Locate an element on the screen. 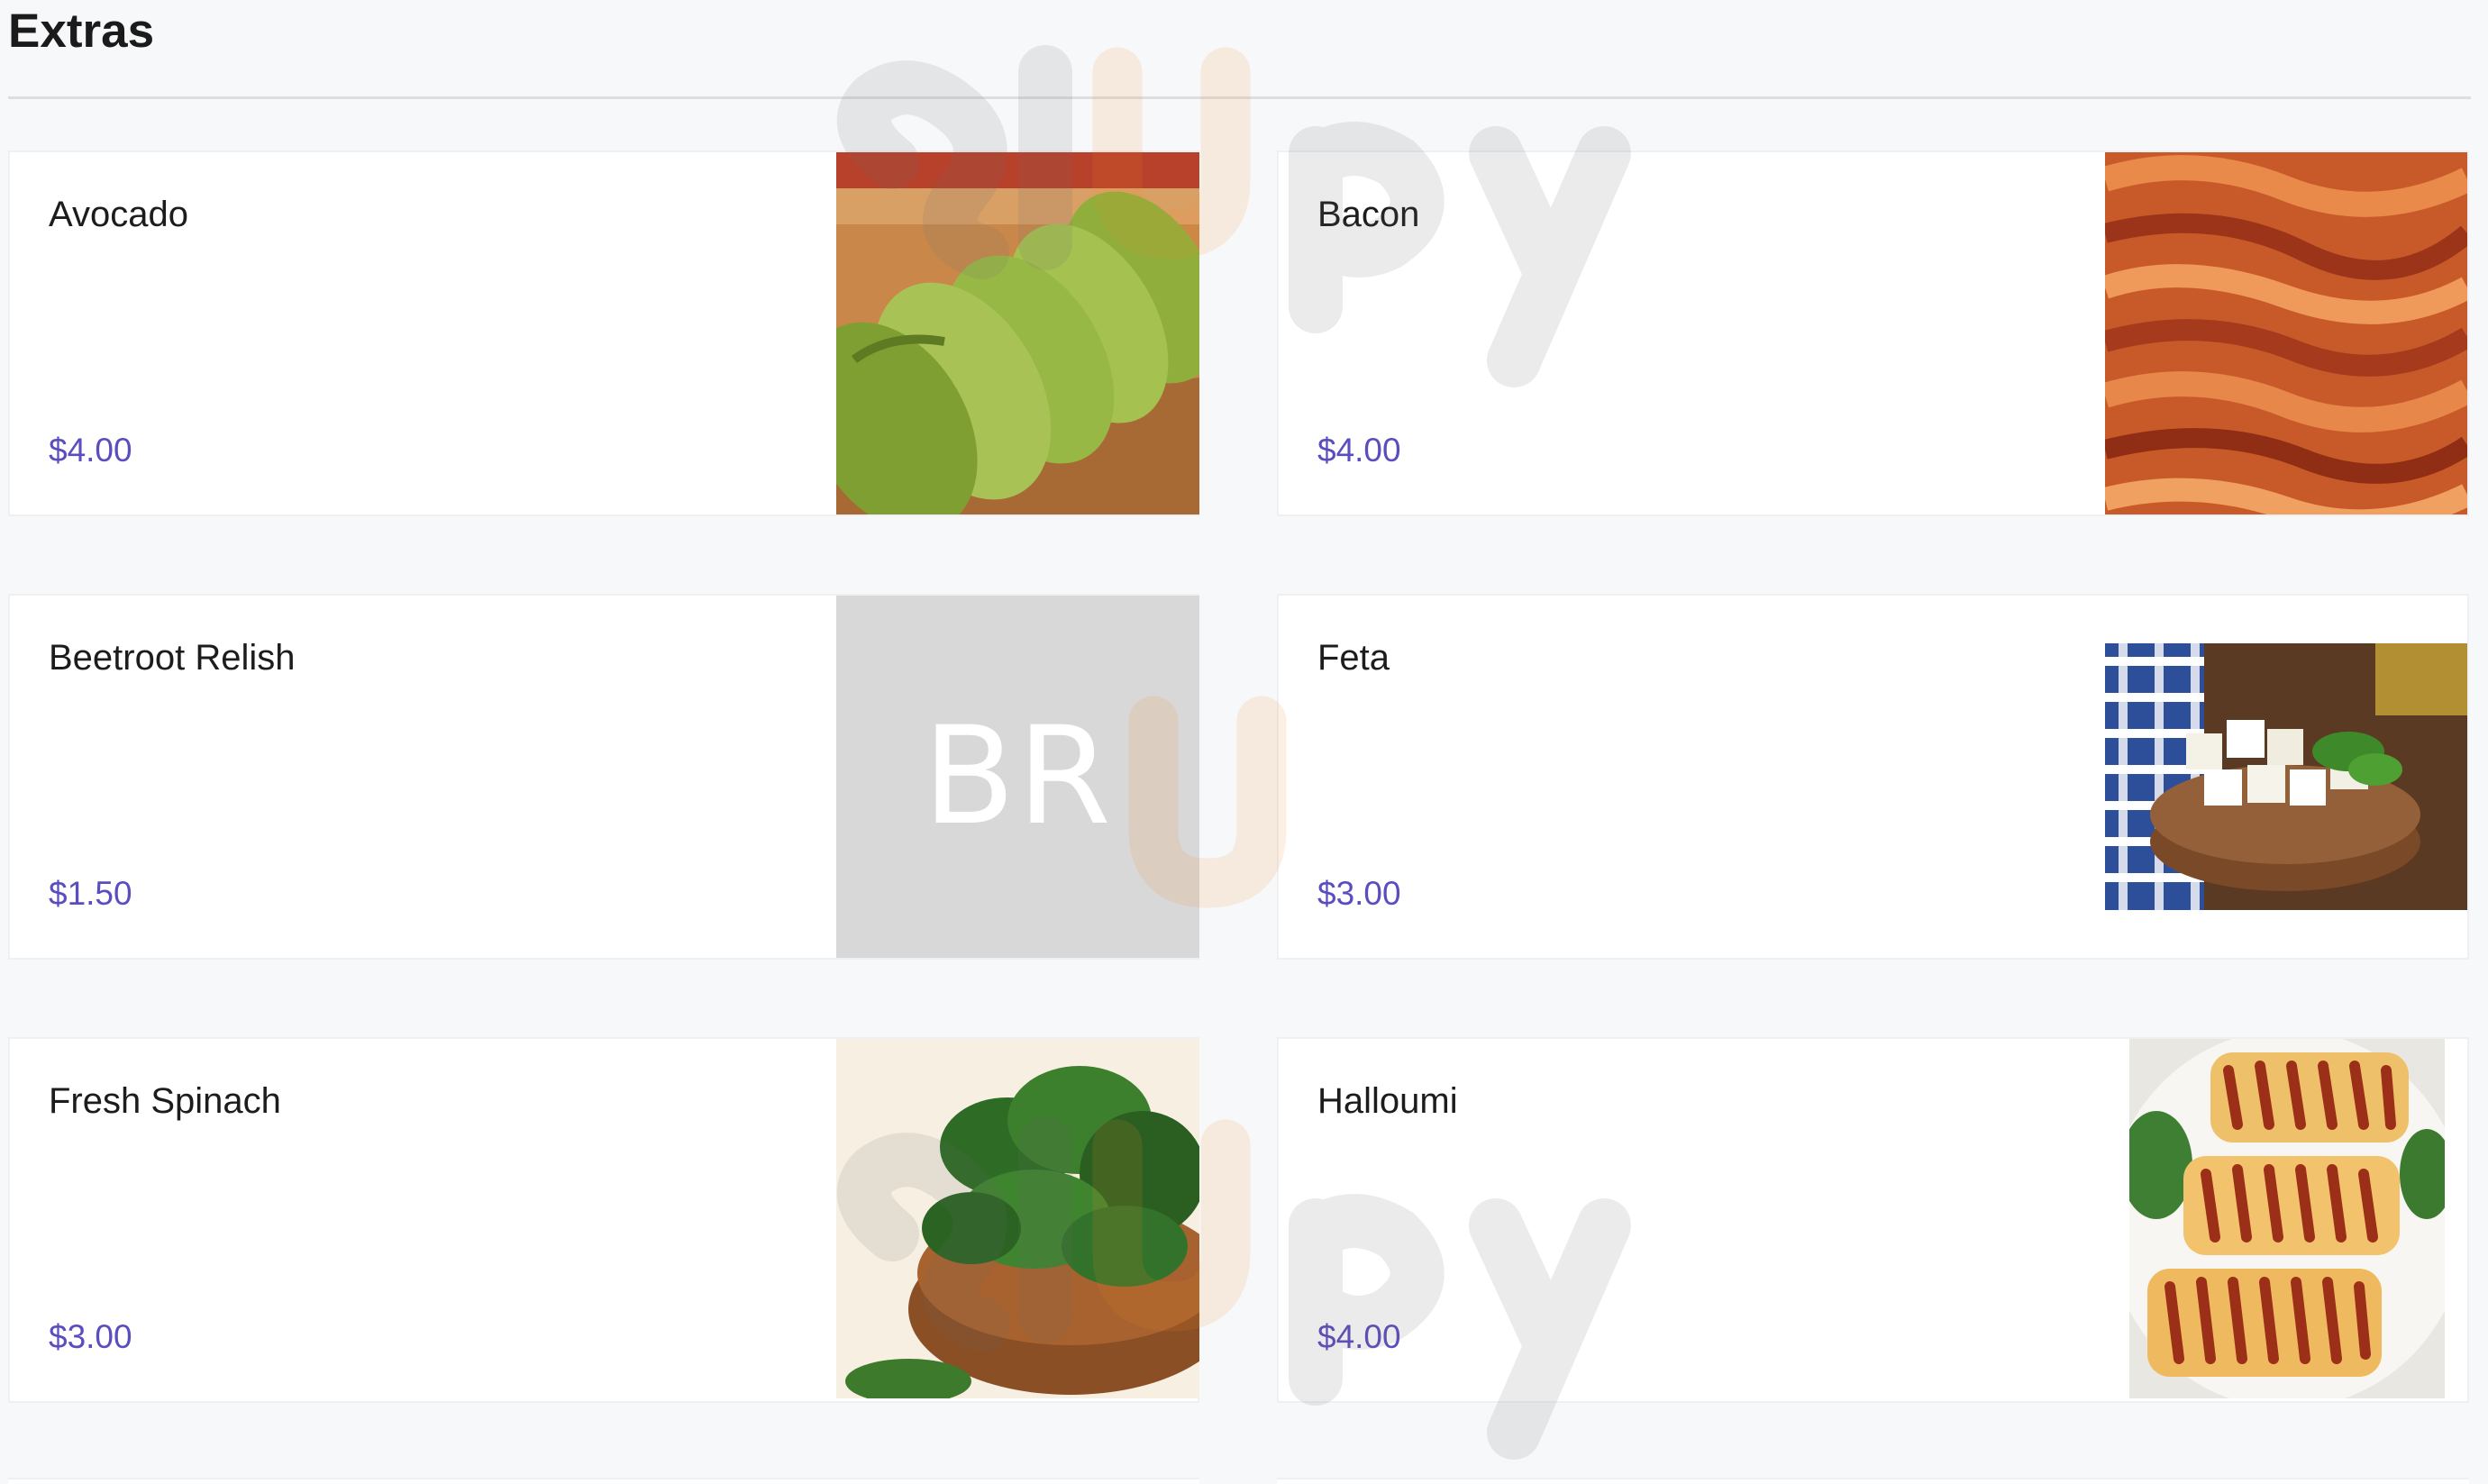 Image resolution: width=2488 pixels, height=1484 pixels. item-price: $1.50 is located at coordinates (90, 893).